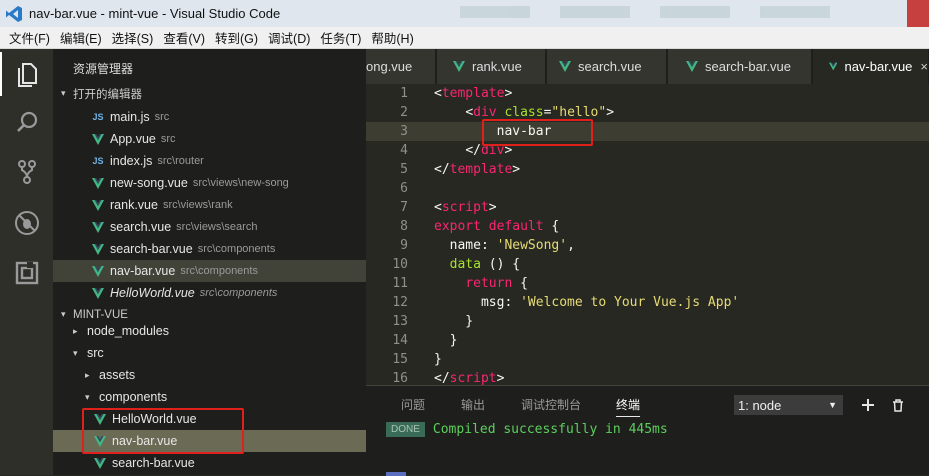 This screenshot has width=929, height=476. I want to click on open-editor-item: App.vue src, so click(209, 139).